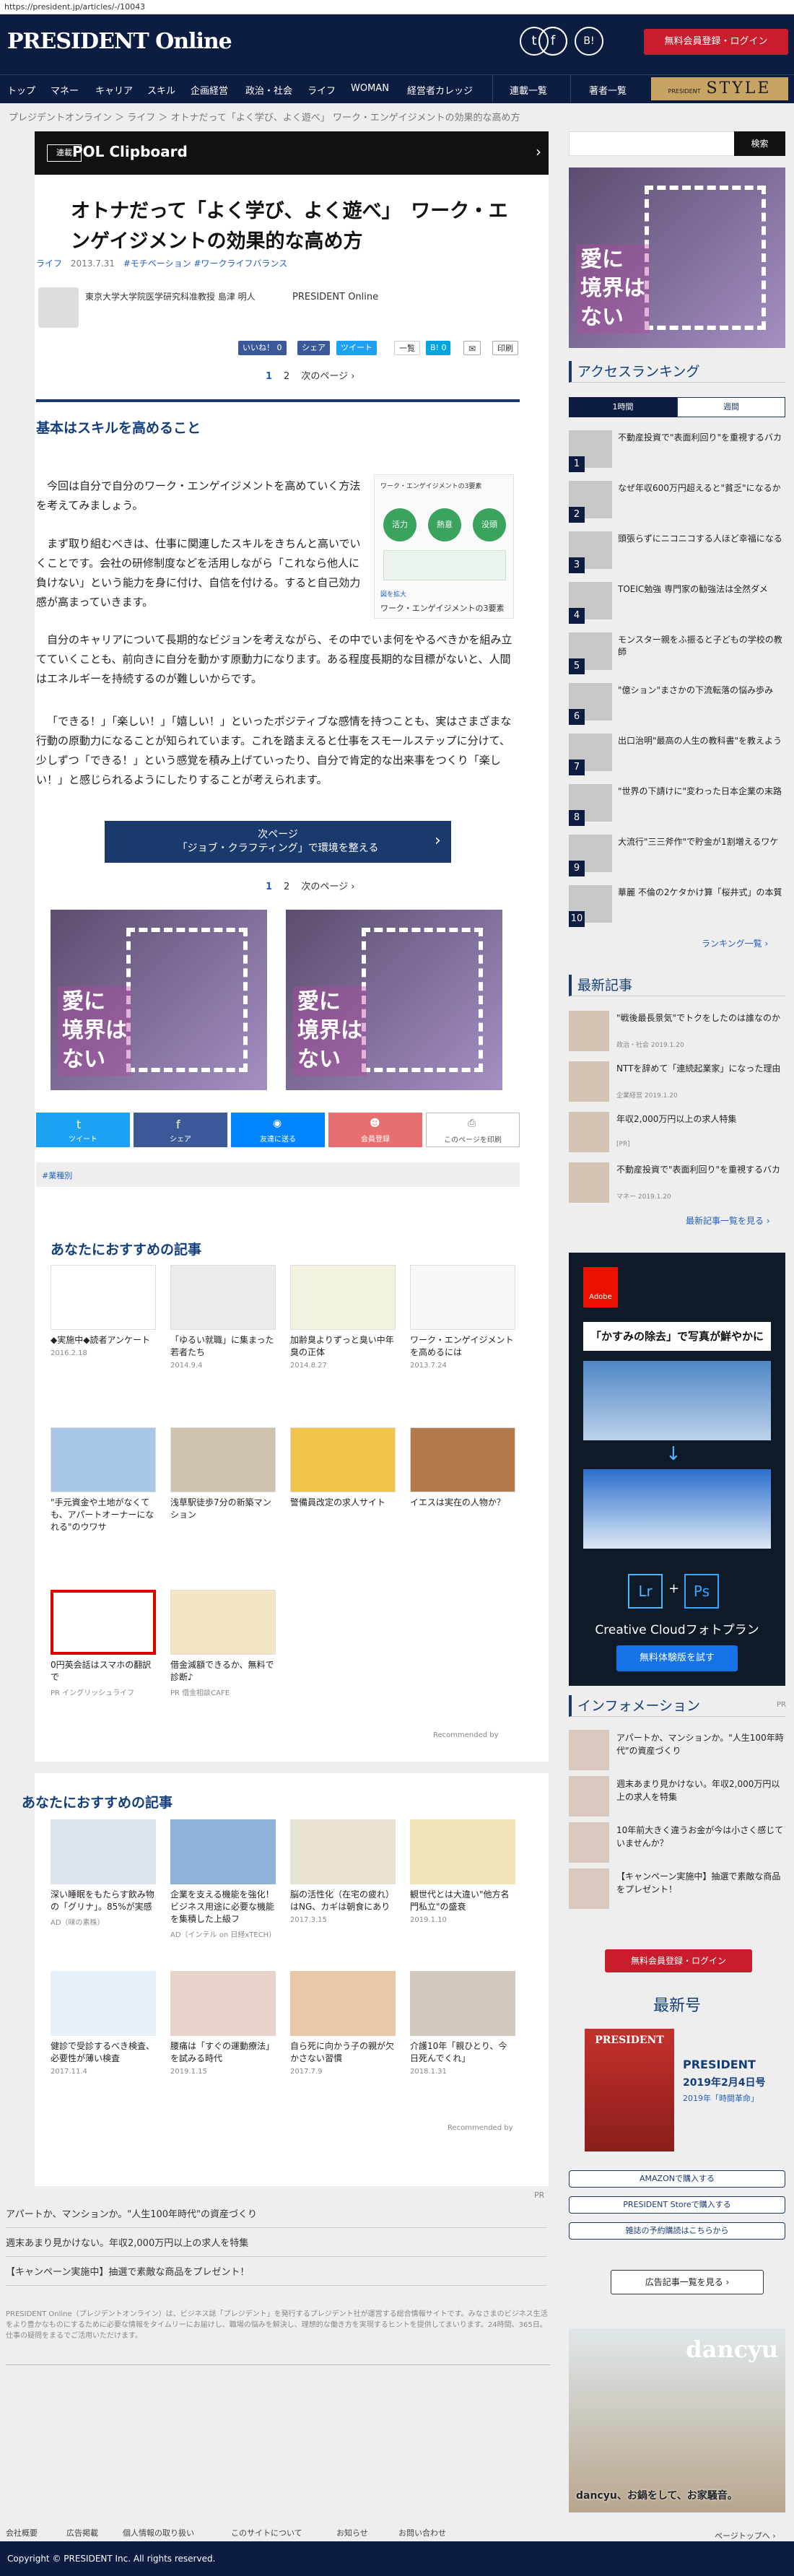  I want to click on rec-title: "手元資金や土地がなくても、アパートオーナーになれる"のウワサ, so click(103, 1515).